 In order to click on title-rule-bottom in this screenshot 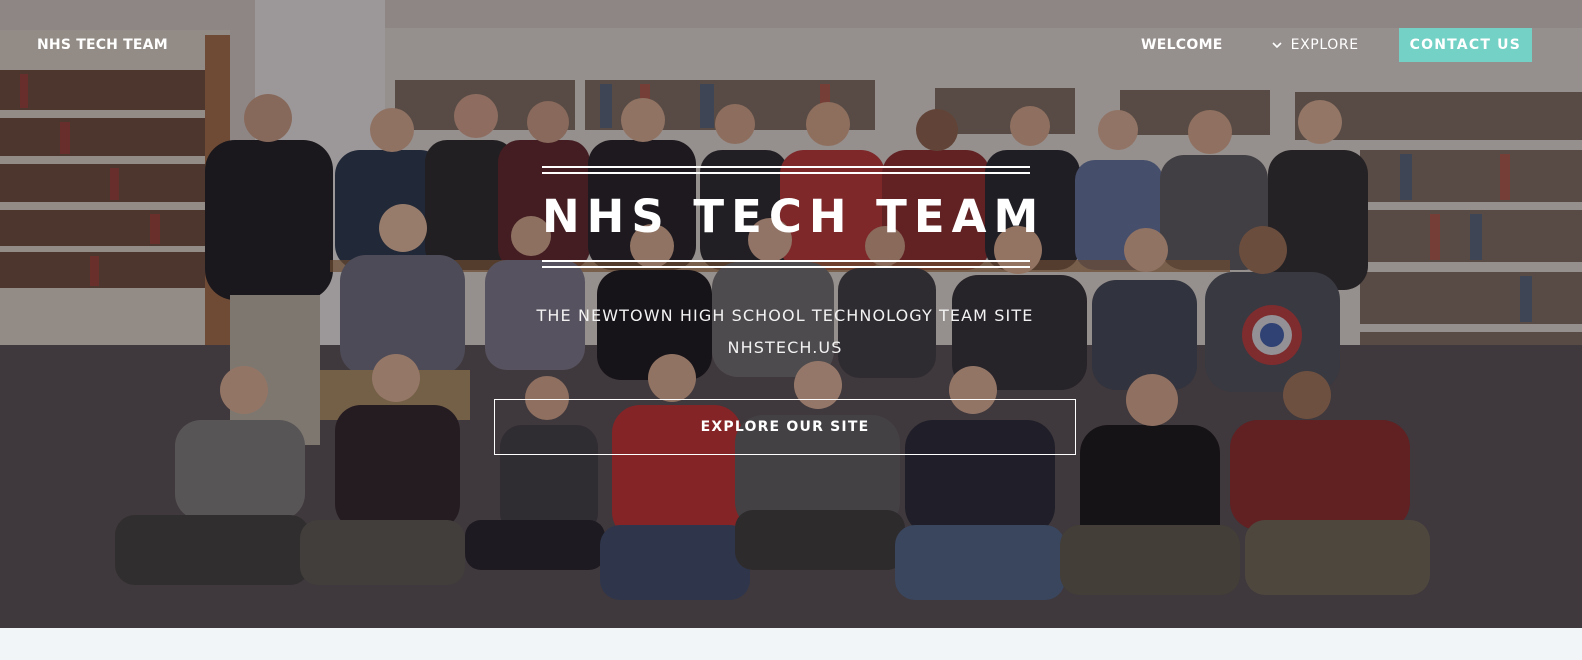, I will do `click(786, 267)`.